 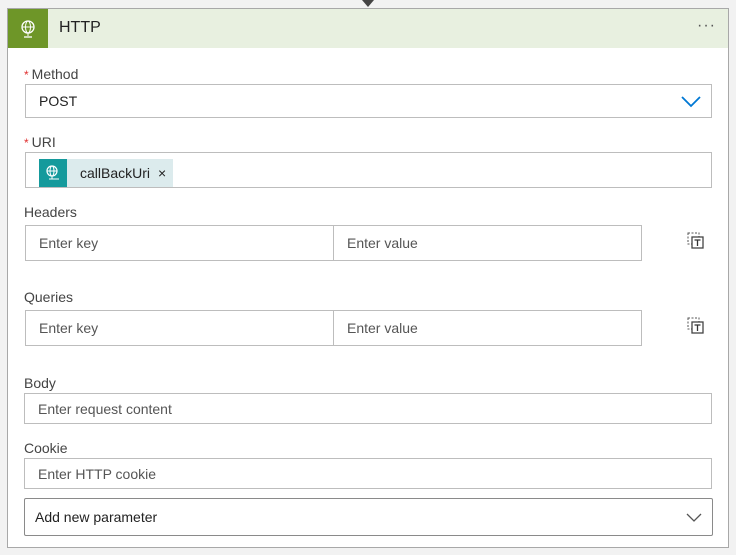 What do you see at coordinates (115, 173) in the screenshot?
I see `token-label: callBackUri` at bounding box center [115, 173].